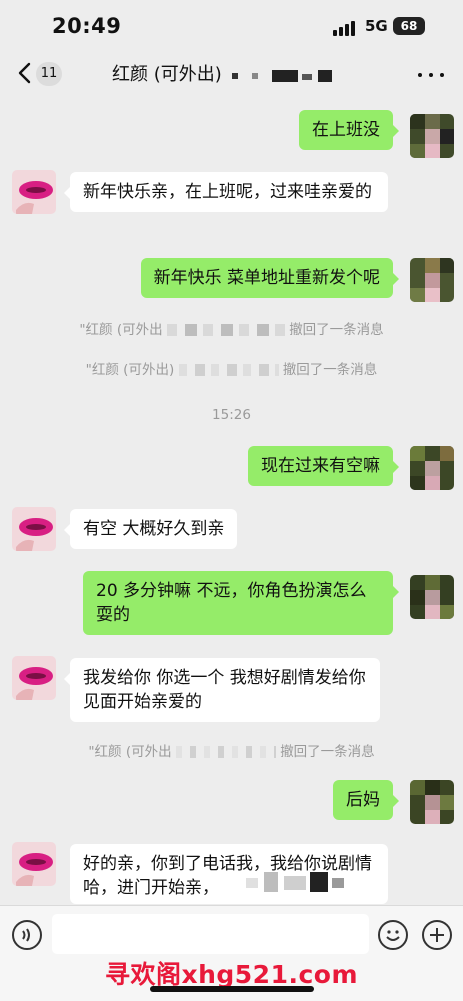 Image resolution: width=463 pixels, height=1001 pixels. What do you see at coordinates (432, 75) in the screenshot?
I see `more-options-button` at bounding box center [432, 75].